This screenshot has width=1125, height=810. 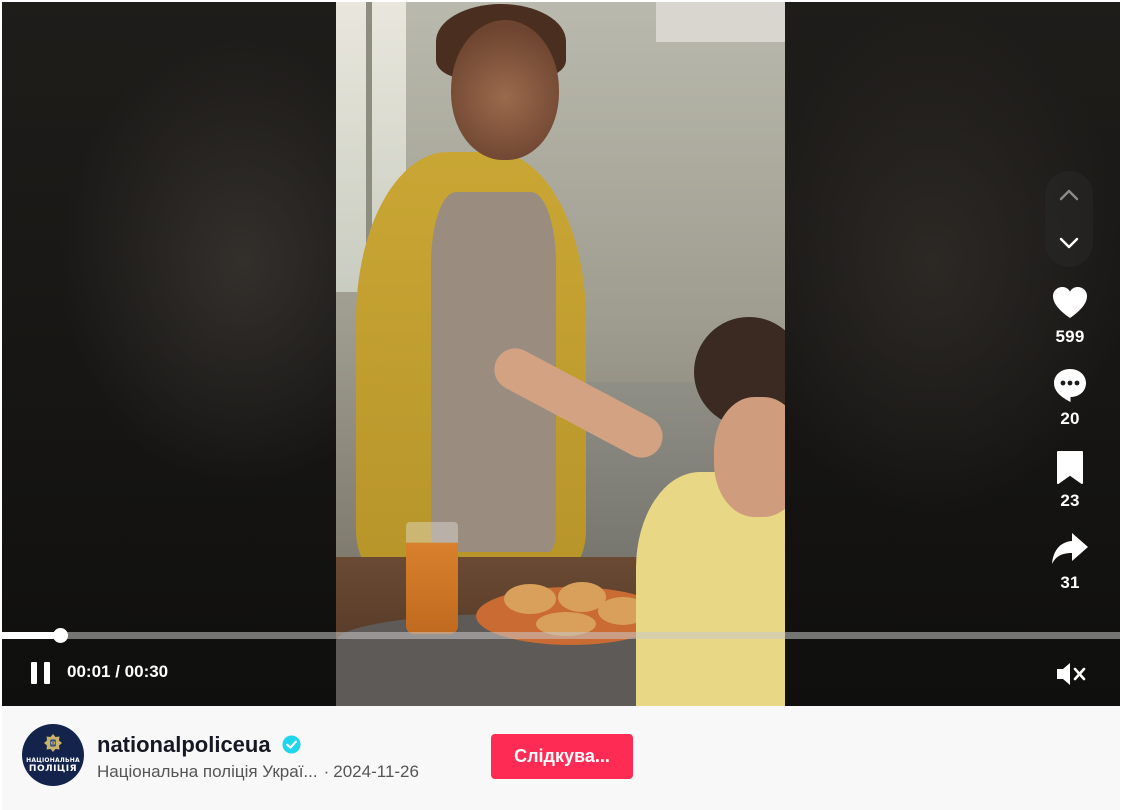 I want to click on elapsed-time: 00:01, so click(x=89, y=671).